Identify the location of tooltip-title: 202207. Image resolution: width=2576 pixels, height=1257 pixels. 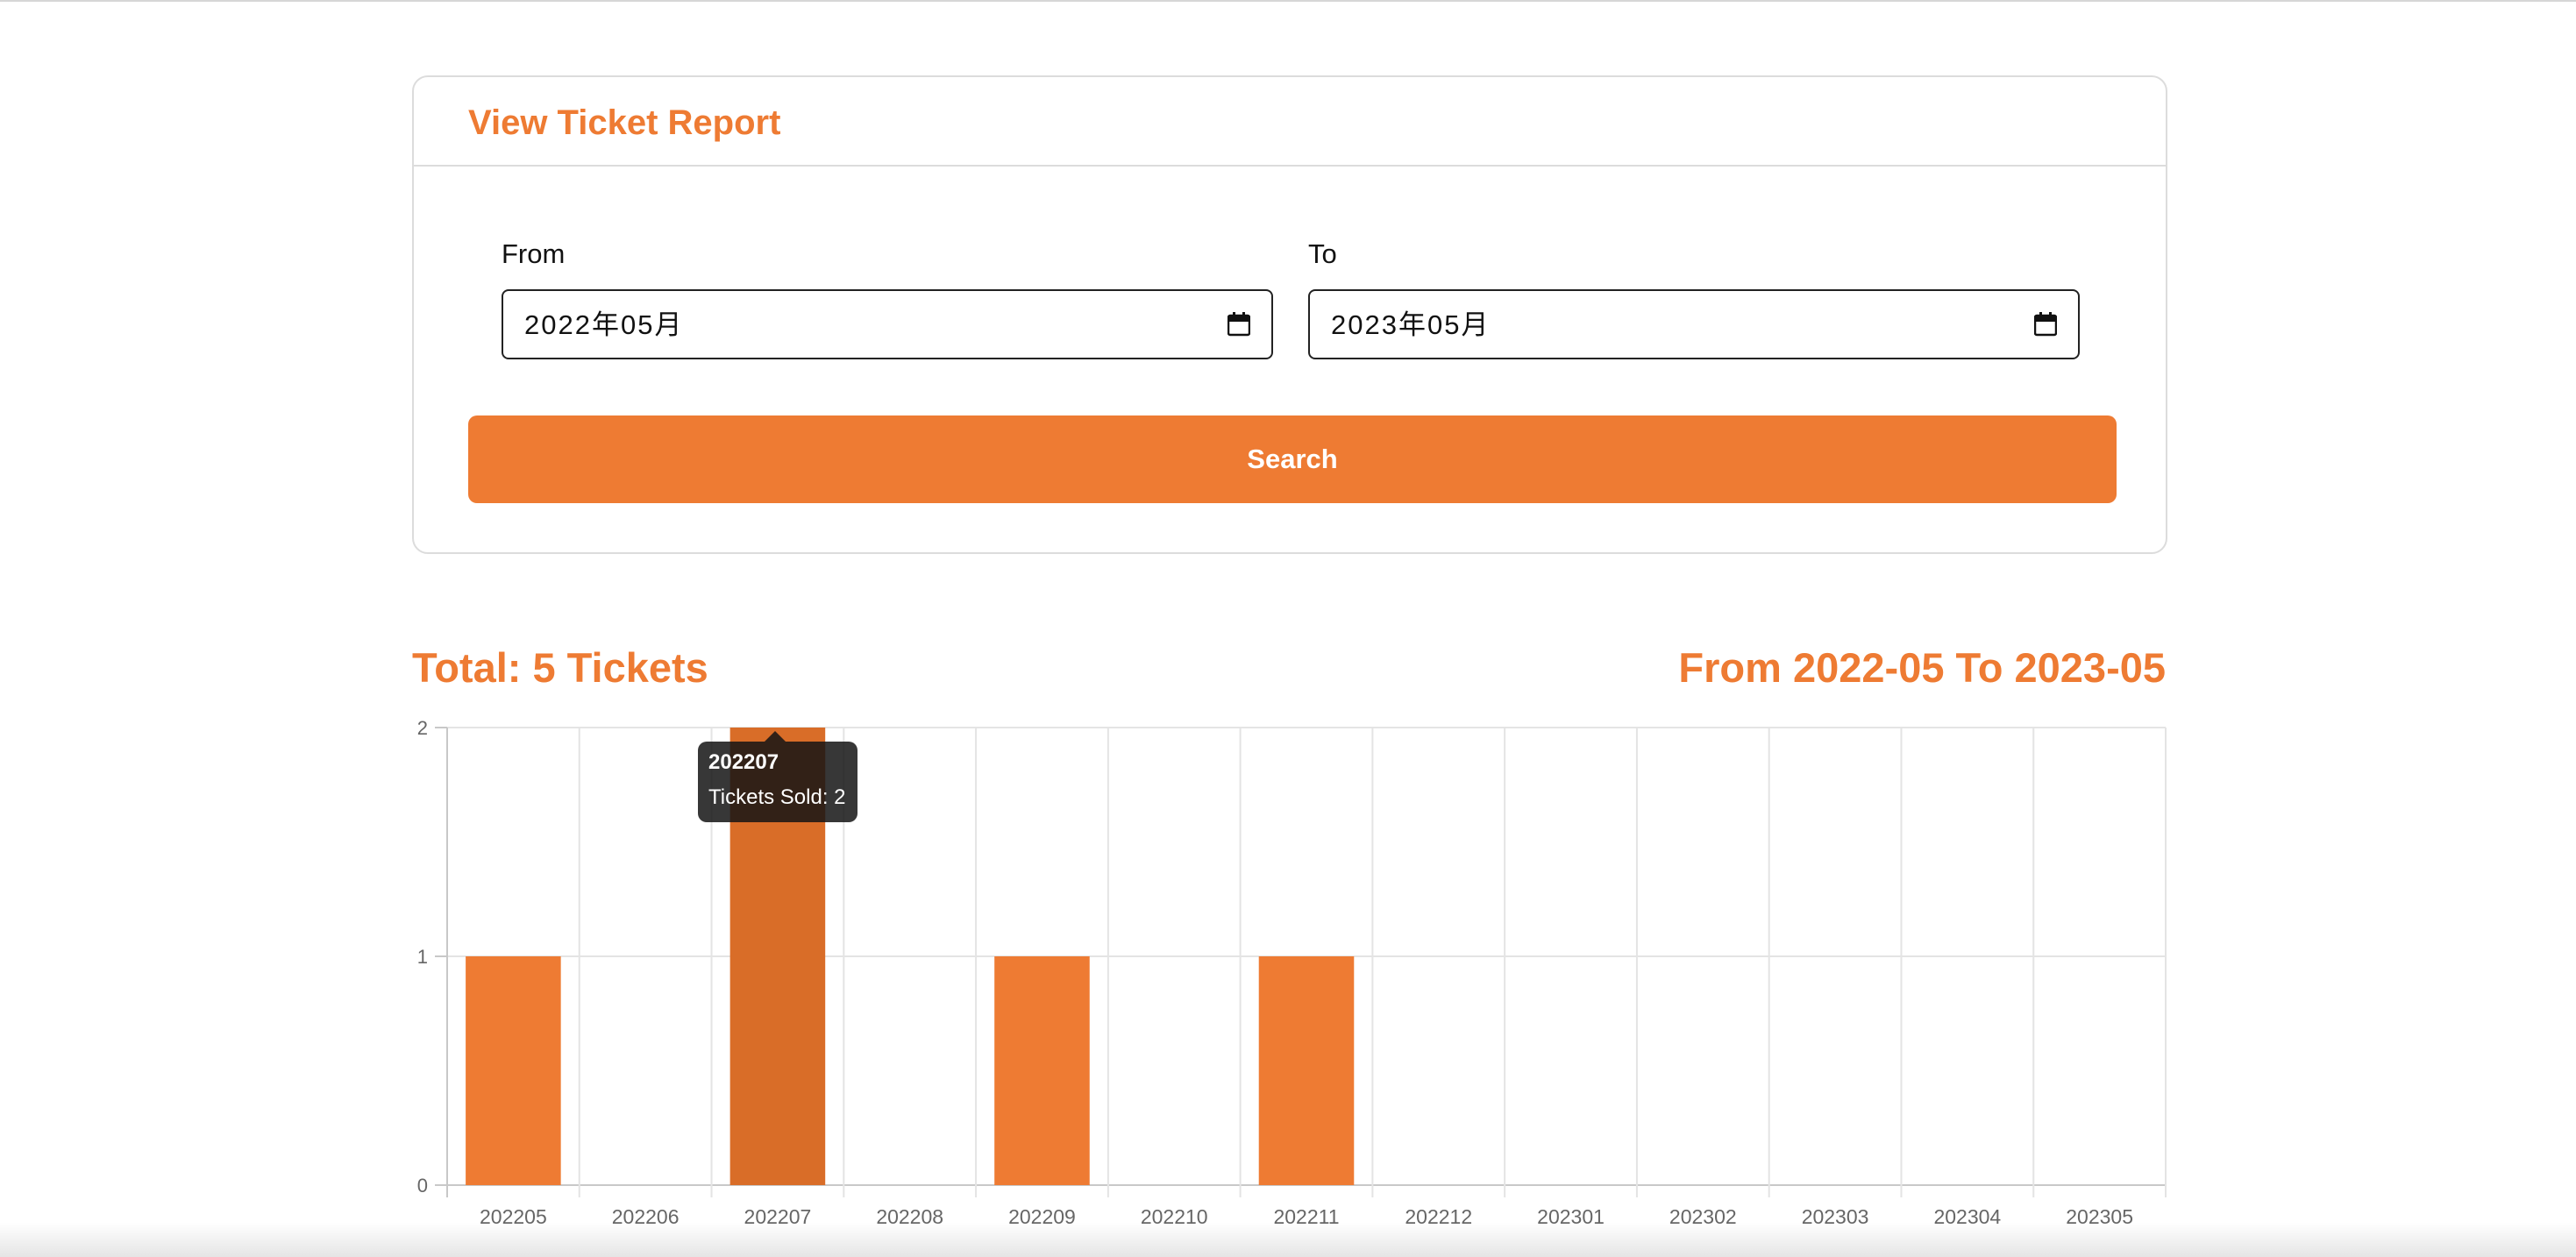
(743, 762).